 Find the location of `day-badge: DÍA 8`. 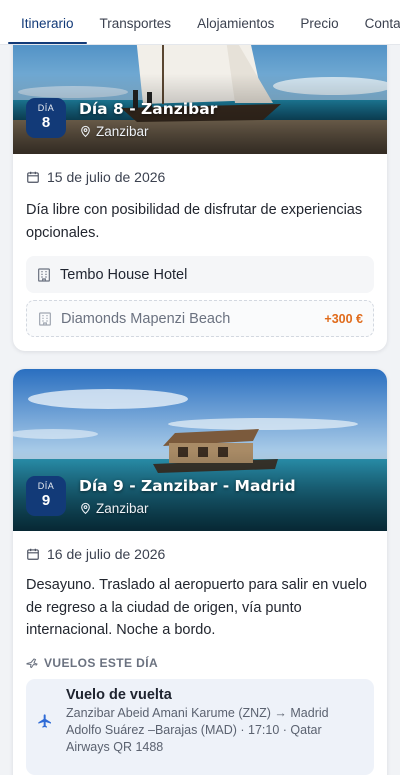

day-badge: DÍA 8 is located at coordinates (46, 118).